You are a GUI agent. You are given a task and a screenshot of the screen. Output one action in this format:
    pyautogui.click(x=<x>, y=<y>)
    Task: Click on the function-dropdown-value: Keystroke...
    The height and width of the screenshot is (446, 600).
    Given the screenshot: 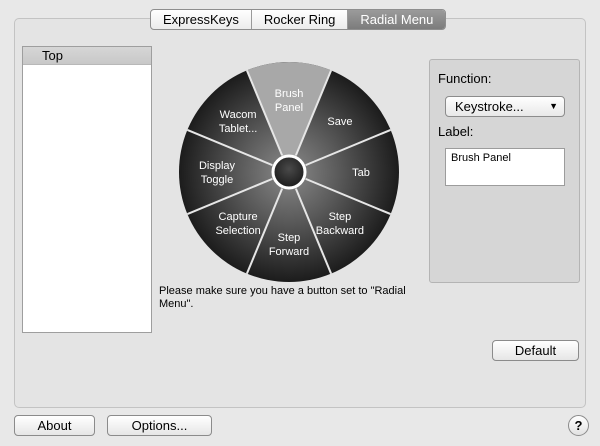 What is the action you would take?
    pyautogui.click(x=489, y=106)
    